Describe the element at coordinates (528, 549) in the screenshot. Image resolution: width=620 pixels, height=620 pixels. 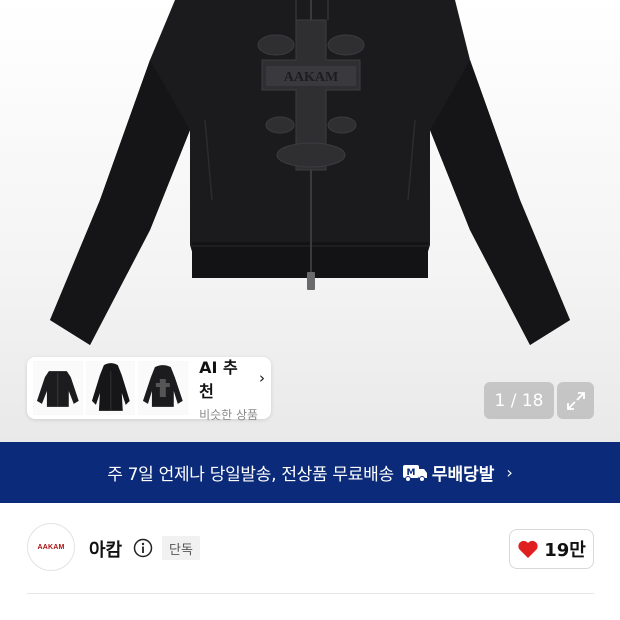
I see `heart-icon` at that location.